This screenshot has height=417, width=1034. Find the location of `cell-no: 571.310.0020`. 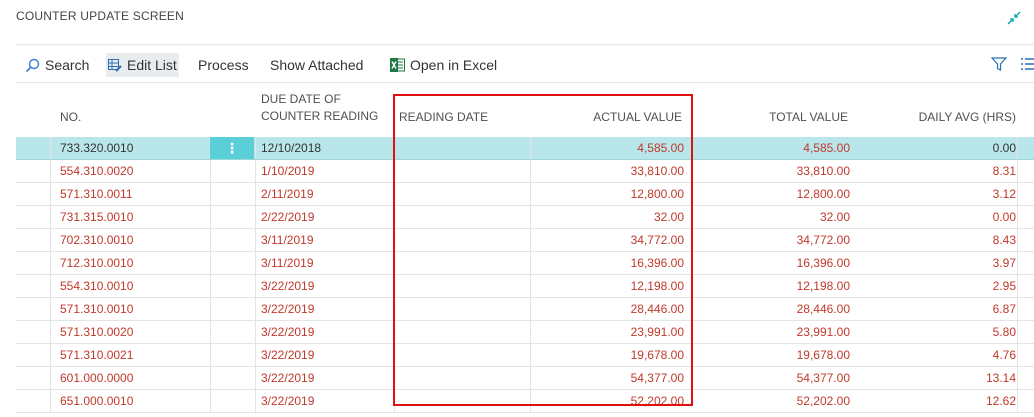

cell-no: 571.310.0020 is located at coordinates (130, 332).